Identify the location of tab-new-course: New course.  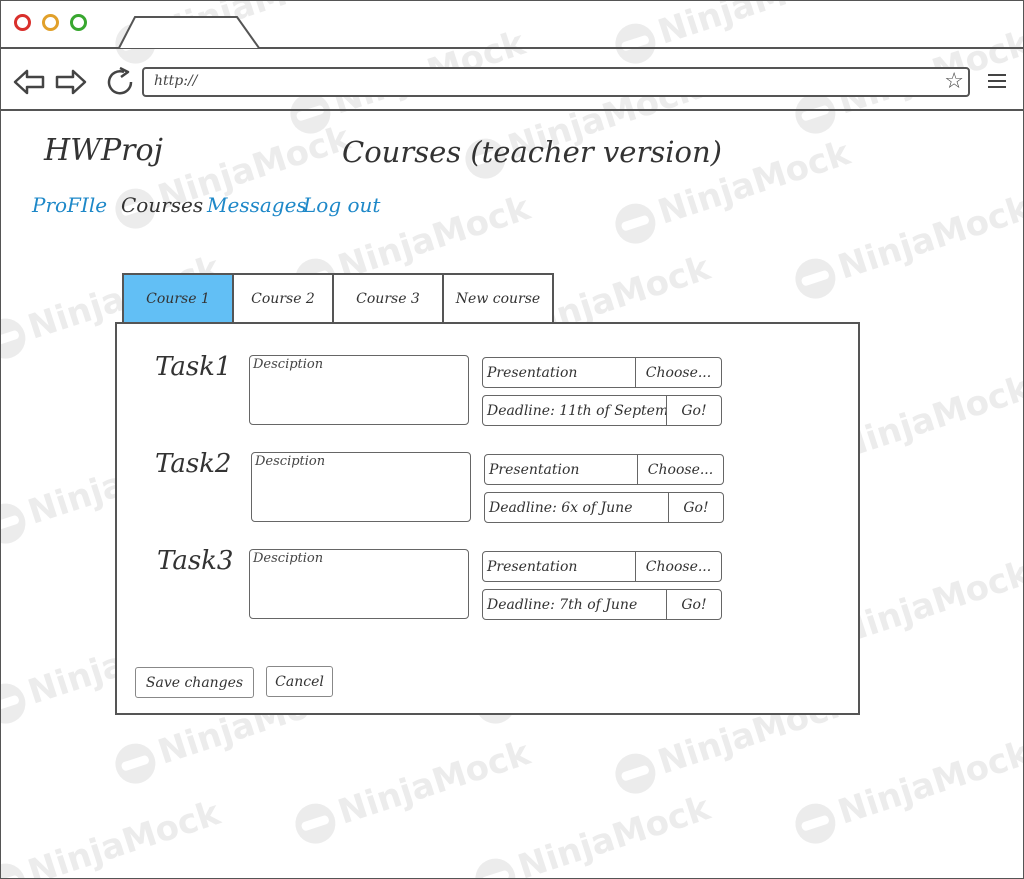
(498, 297).